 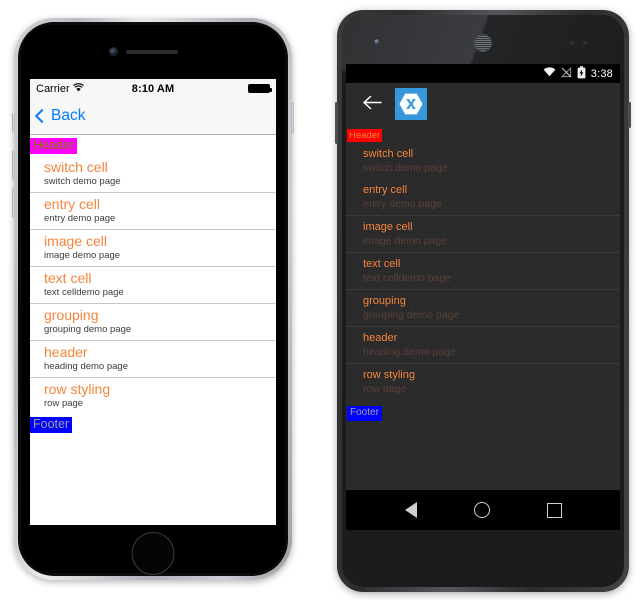 What do you see at coordinates (153, 359) in the screenshot?
I see `table-row: header heading demo page` at bounding box center [153, 359].